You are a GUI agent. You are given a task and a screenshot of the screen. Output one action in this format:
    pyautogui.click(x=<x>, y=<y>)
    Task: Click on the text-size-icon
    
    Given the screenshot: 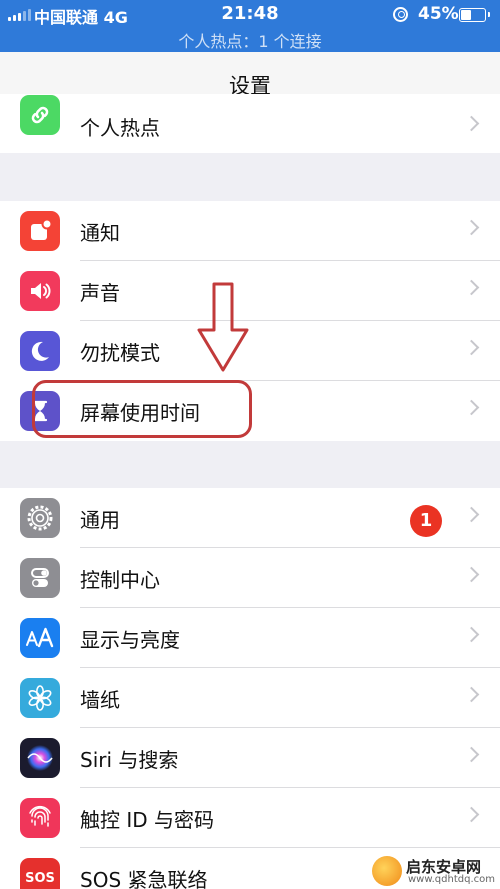 What is the action you would take?
    pyautogui.click(x=40, y=638)
    